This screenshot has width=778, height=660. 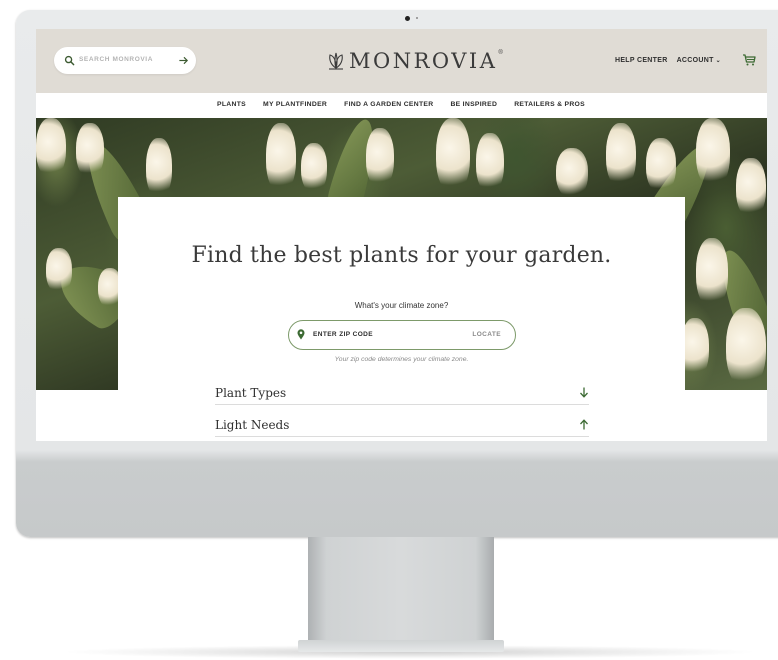 What do you see at coordinates (252, 425) in the screenshot?
I see `filter-label: Light Needs` at bounding box center [252, 425].